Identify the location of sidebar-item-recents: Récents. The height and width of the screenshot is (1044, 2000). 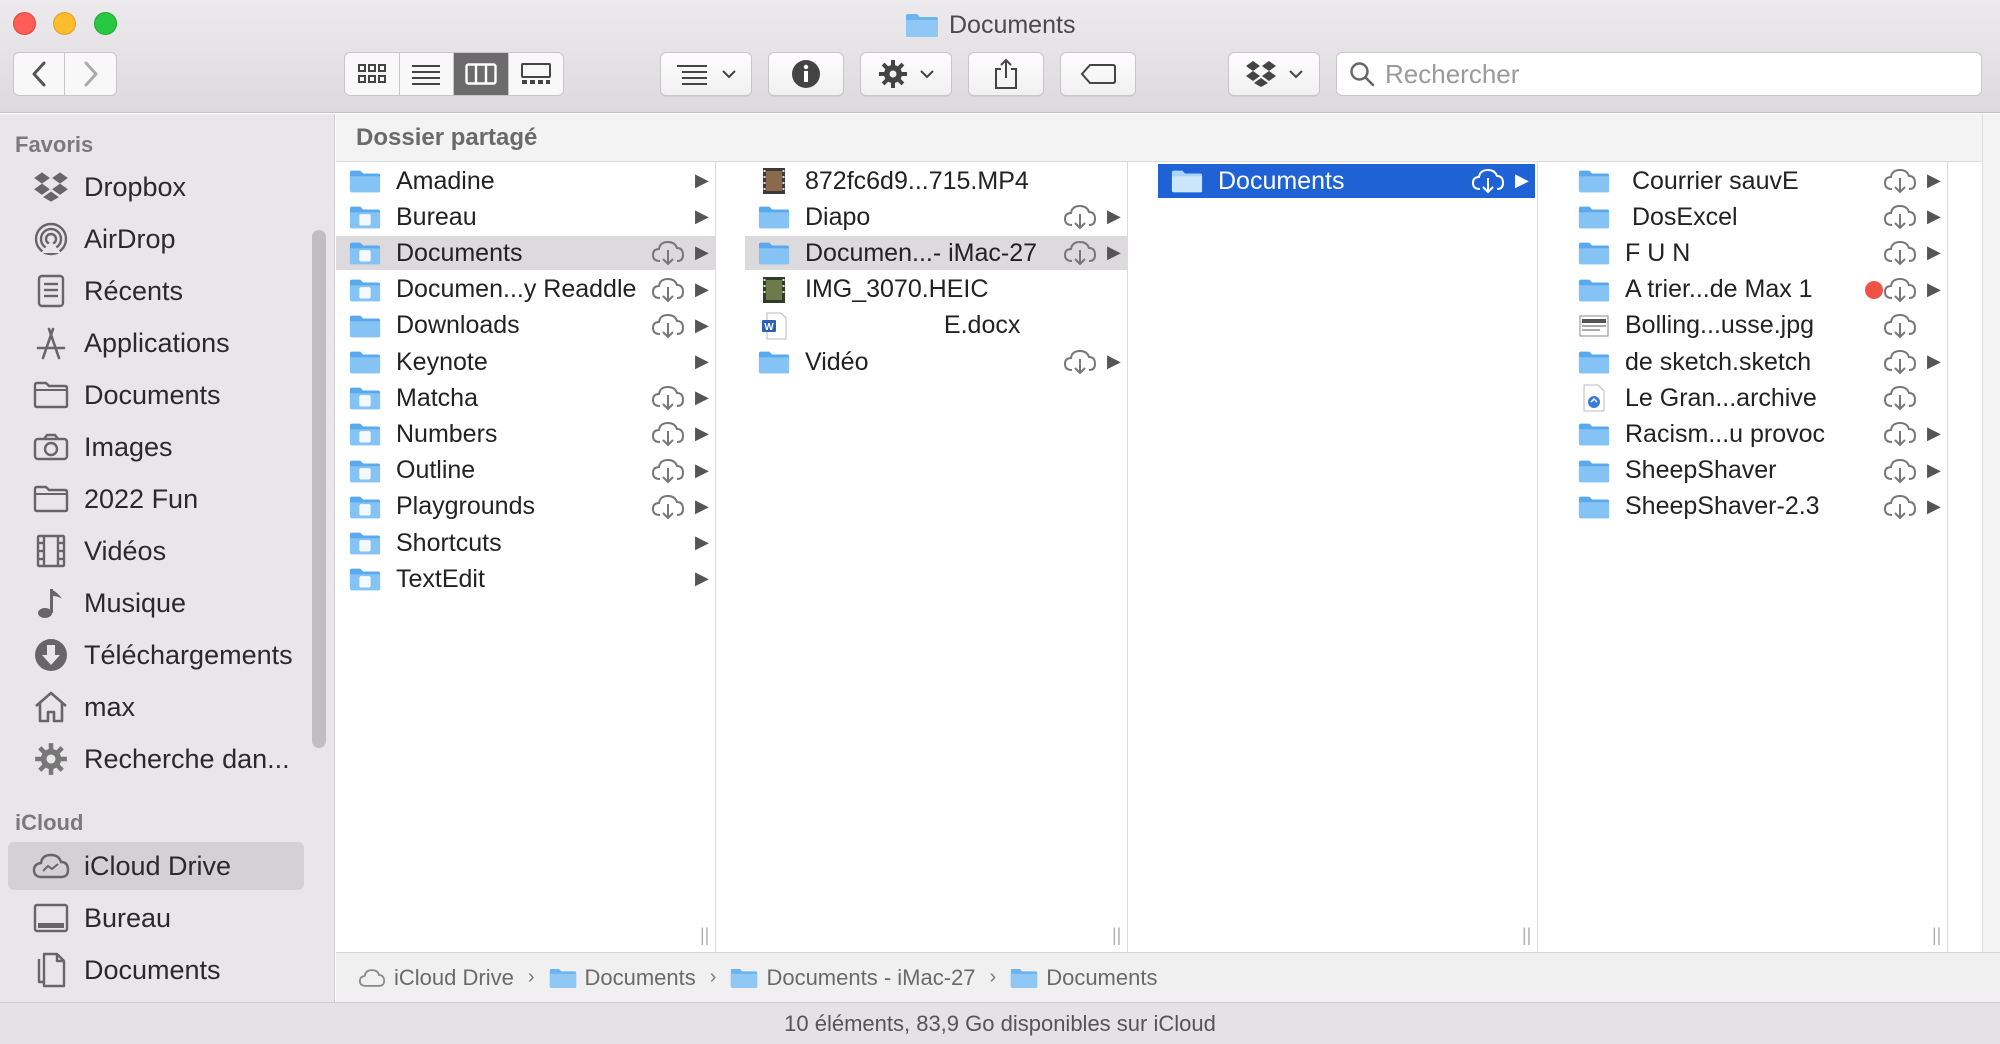
(156, 291).